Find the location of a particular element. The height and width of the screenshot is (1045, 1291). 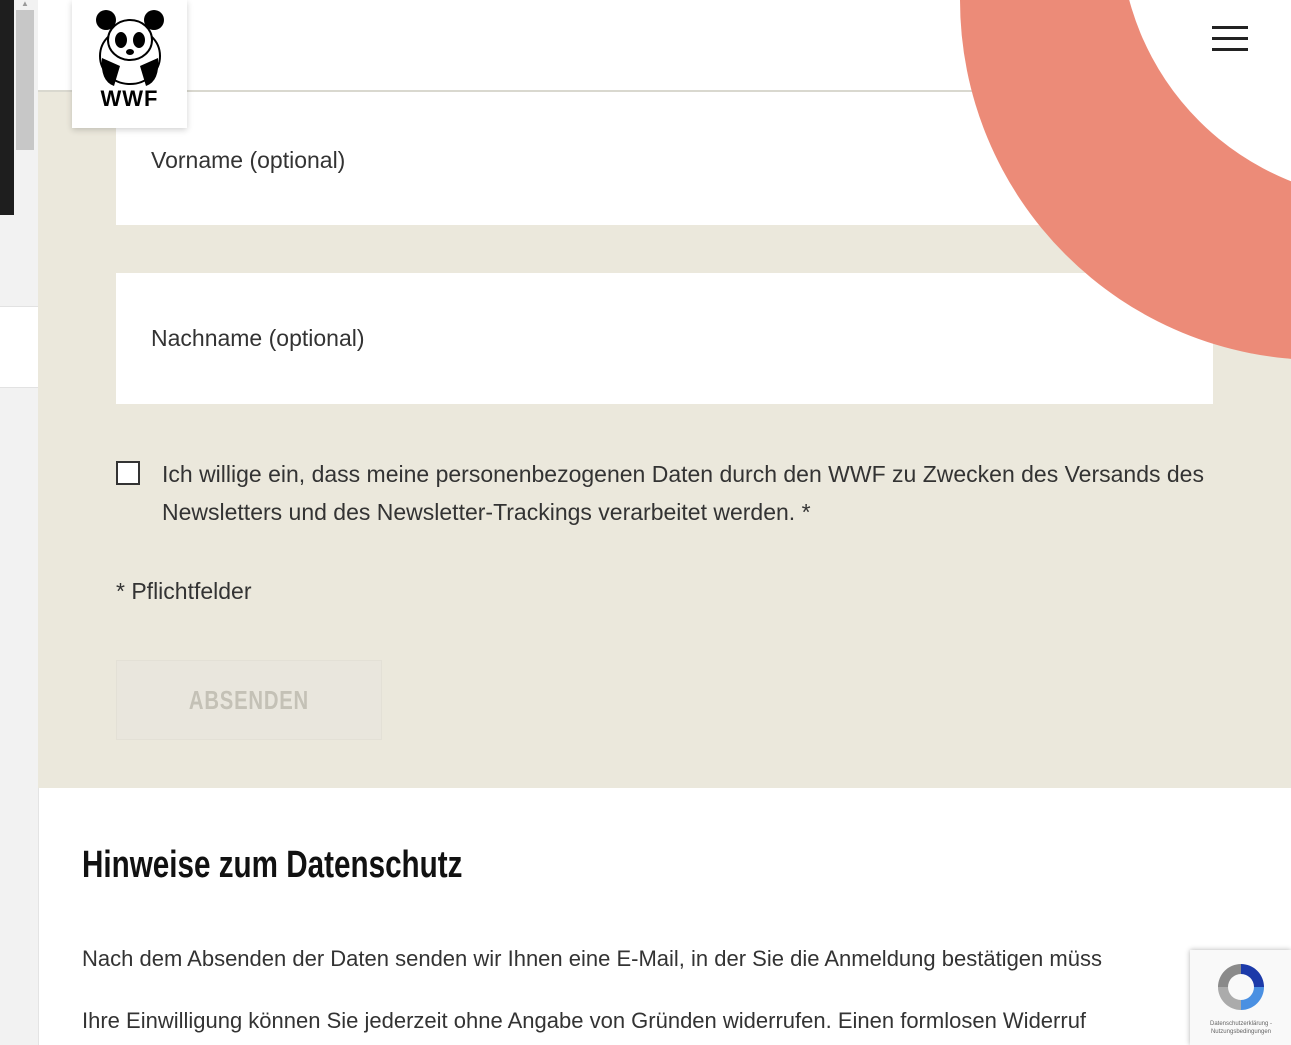

menu-button is located at coordinates (1230, 41).